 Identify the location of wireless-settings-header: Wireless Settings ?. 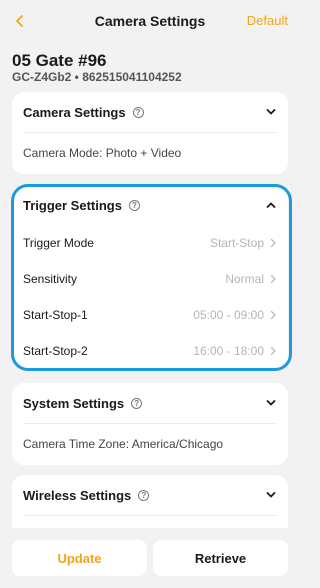
(150, 495).